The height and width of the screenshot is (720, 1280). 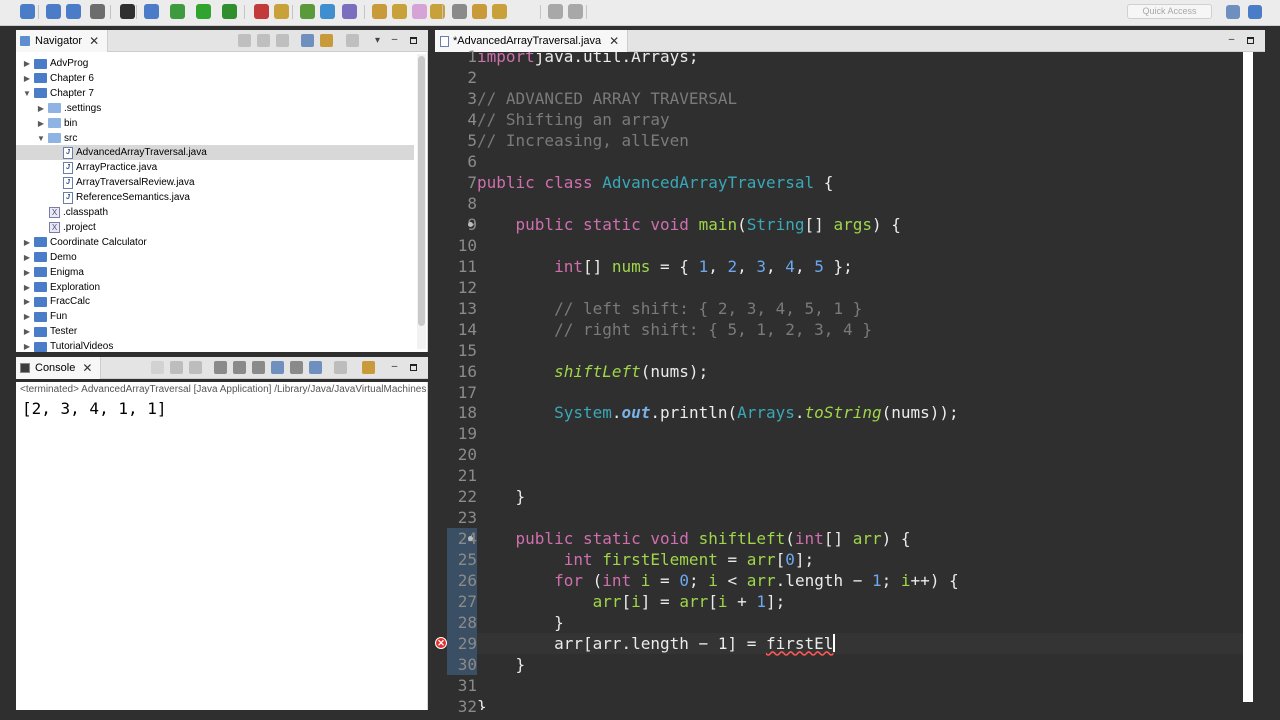 What do you see at coordinates (261, 11) in the screenshot?
I see `run-last-icon` at bounding box center [261, 11].